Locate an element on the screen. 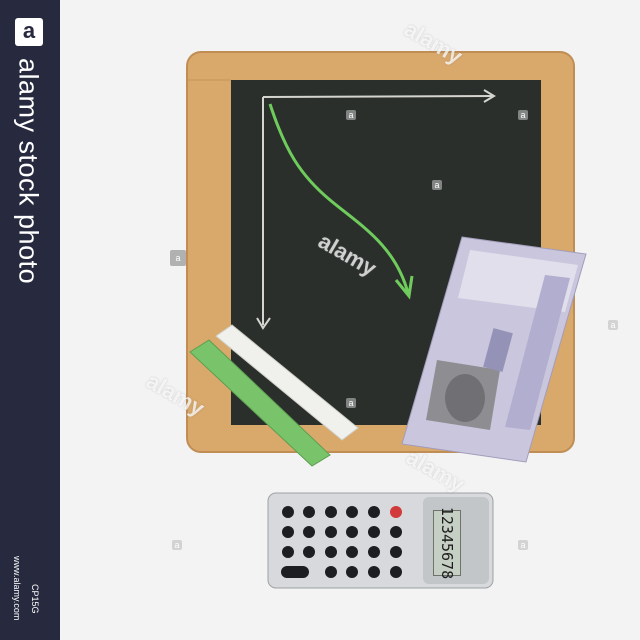  alamy-sidebar: a alamy stock photo www.alamy.com CP15G is located at coordinates (30, 320).